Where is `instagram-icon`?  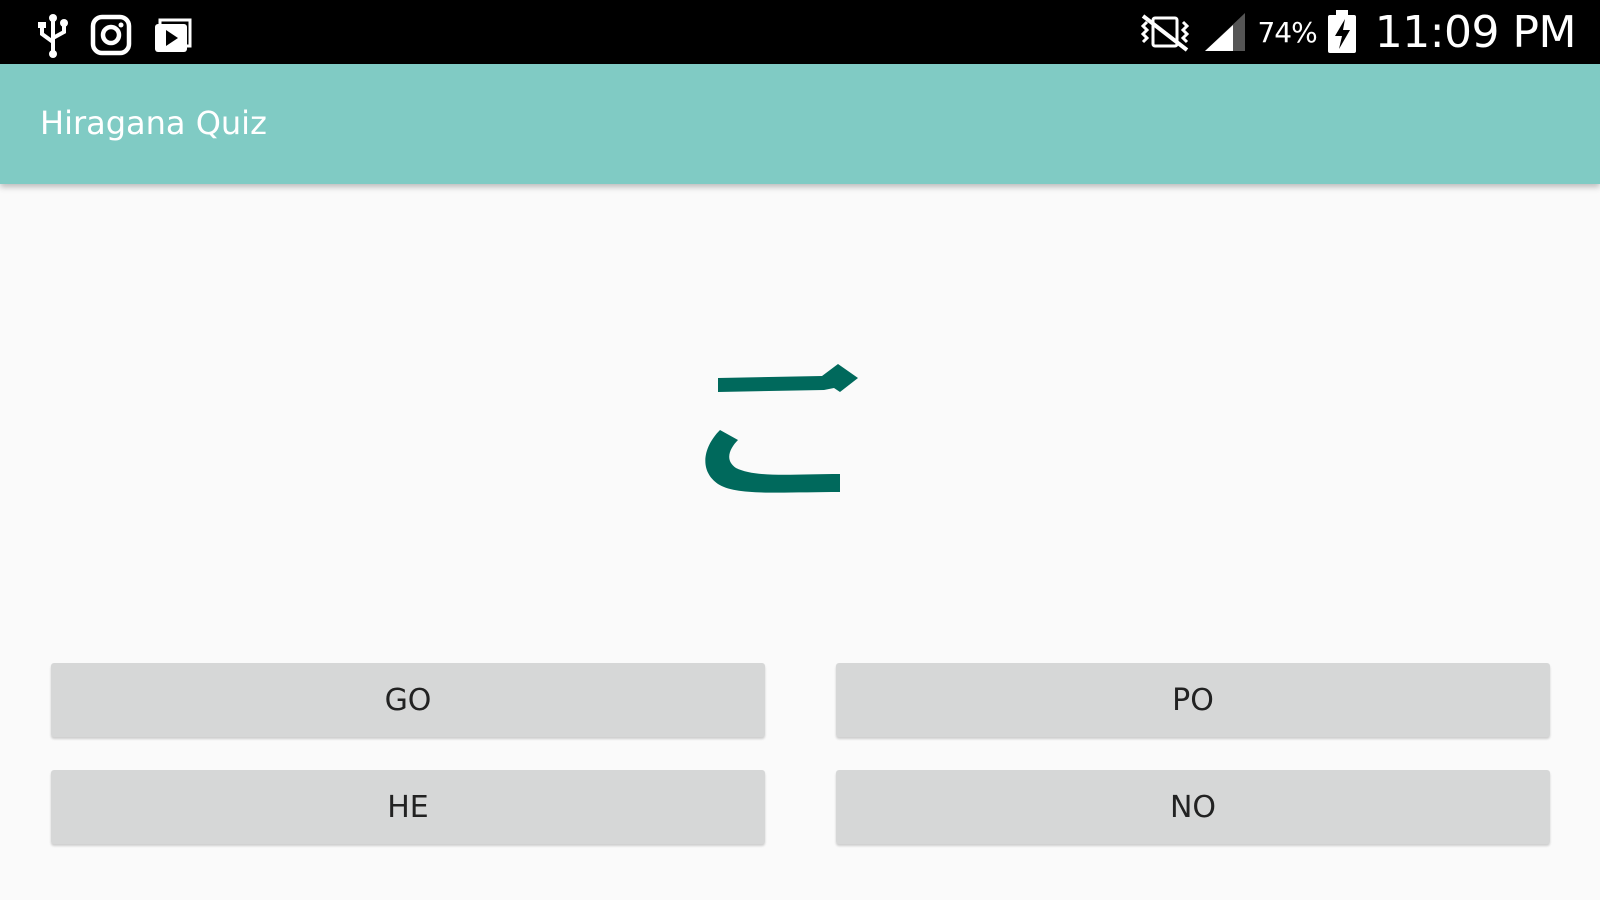 instagram-icon is located at coordinates (111, 35).